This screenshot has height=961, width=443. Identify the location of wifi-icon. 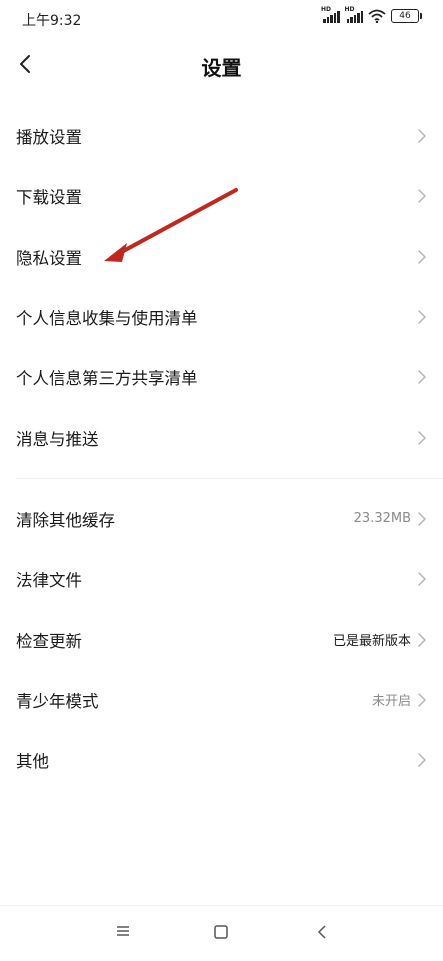
(377, 16).